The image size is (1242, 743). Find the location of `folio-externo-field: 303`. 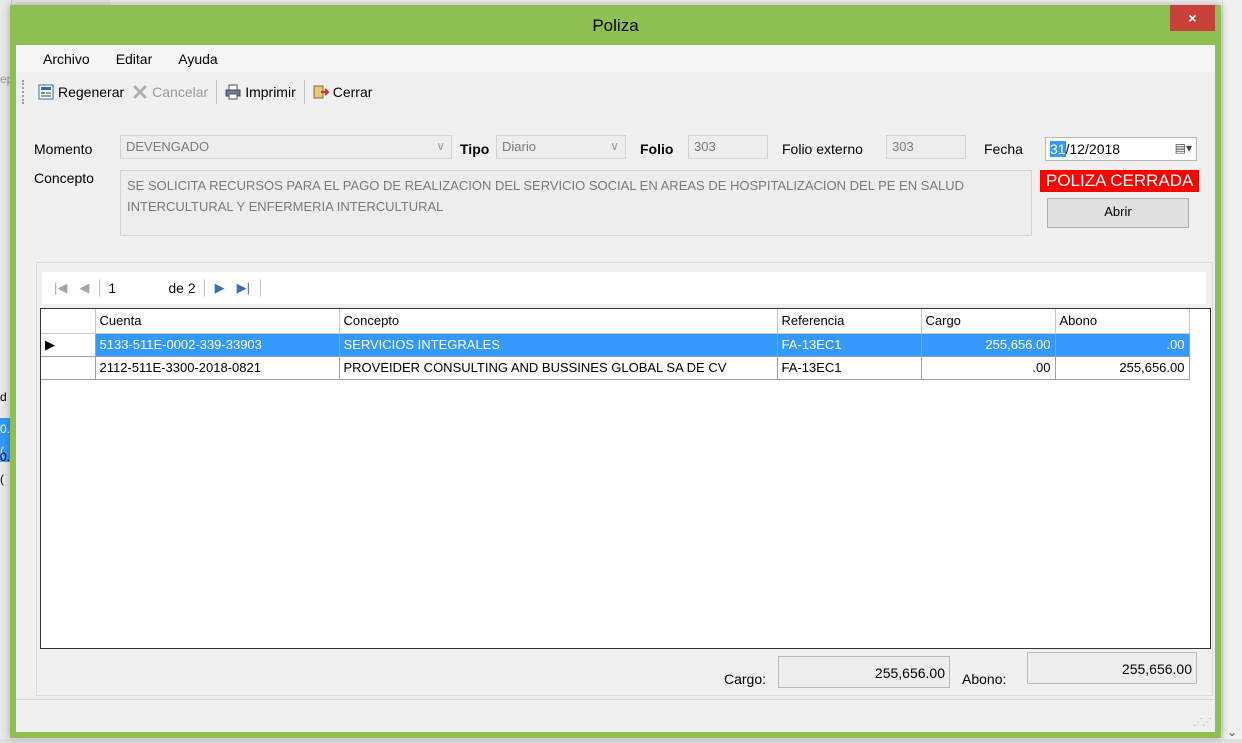

folio-externo-field: 303 is located at coordinates (926, 147).